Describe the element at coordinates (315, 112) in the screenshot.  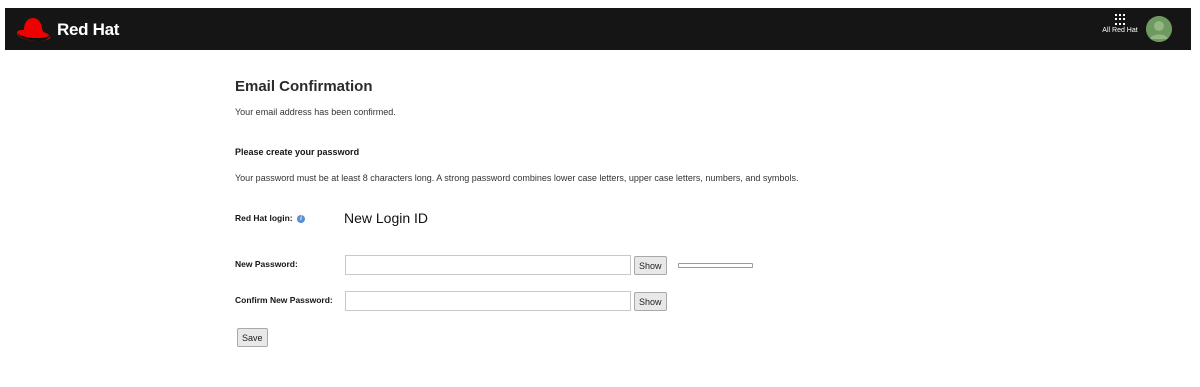
I see `confirmed-message: Your email address has been confirmed.` at that location.